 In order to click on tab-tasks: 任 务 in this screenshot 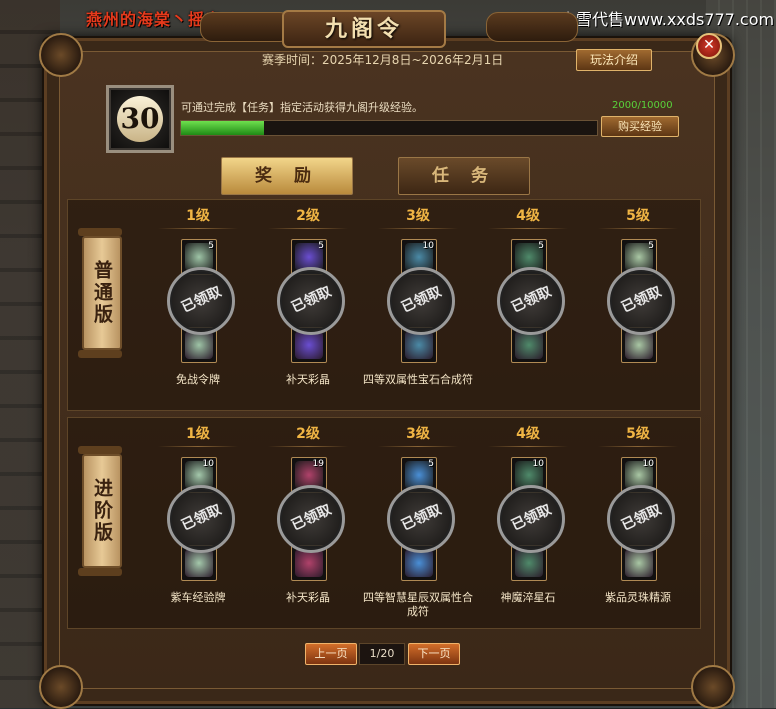, I will do `click(464, 176)`.